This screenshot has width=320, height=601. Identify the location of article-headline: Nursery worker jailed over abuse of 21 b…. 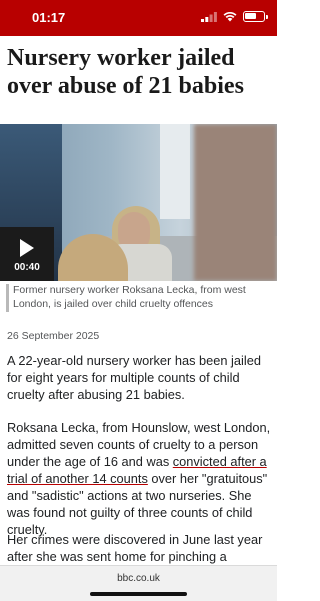
(125, 72).